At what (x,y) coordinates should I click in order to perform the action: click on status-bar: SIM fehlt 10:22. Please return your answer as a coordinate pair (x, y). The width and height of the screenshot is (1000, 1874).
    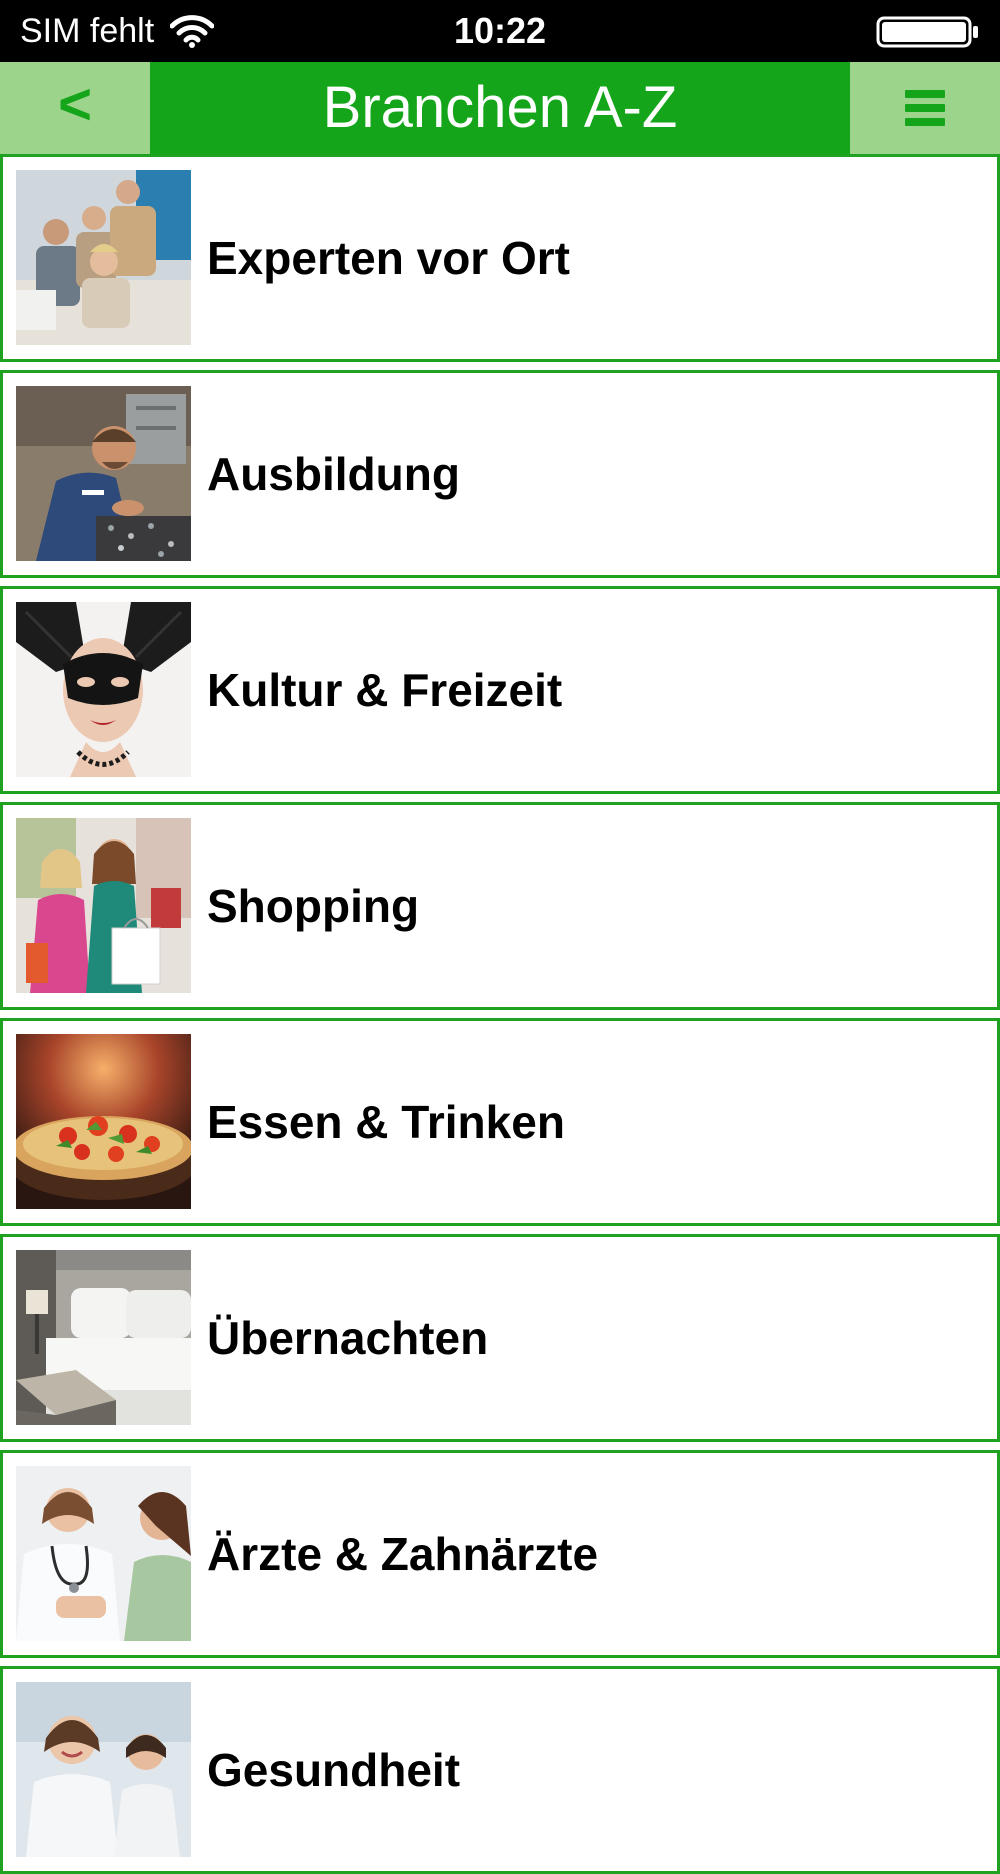
    Looking at the image, I should click on (500, 31).